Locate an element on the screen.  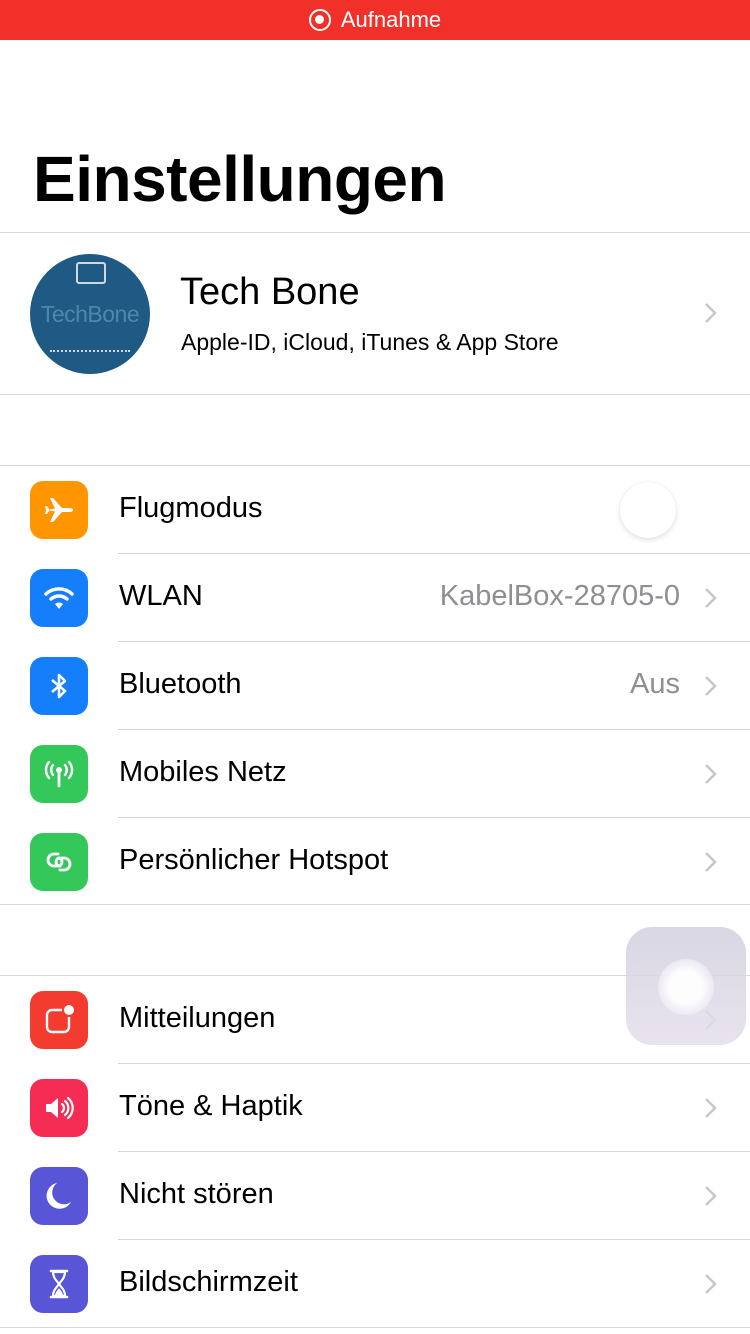
settings-row-flugmodus: Flugmodus is located at coordinates (375, 510).